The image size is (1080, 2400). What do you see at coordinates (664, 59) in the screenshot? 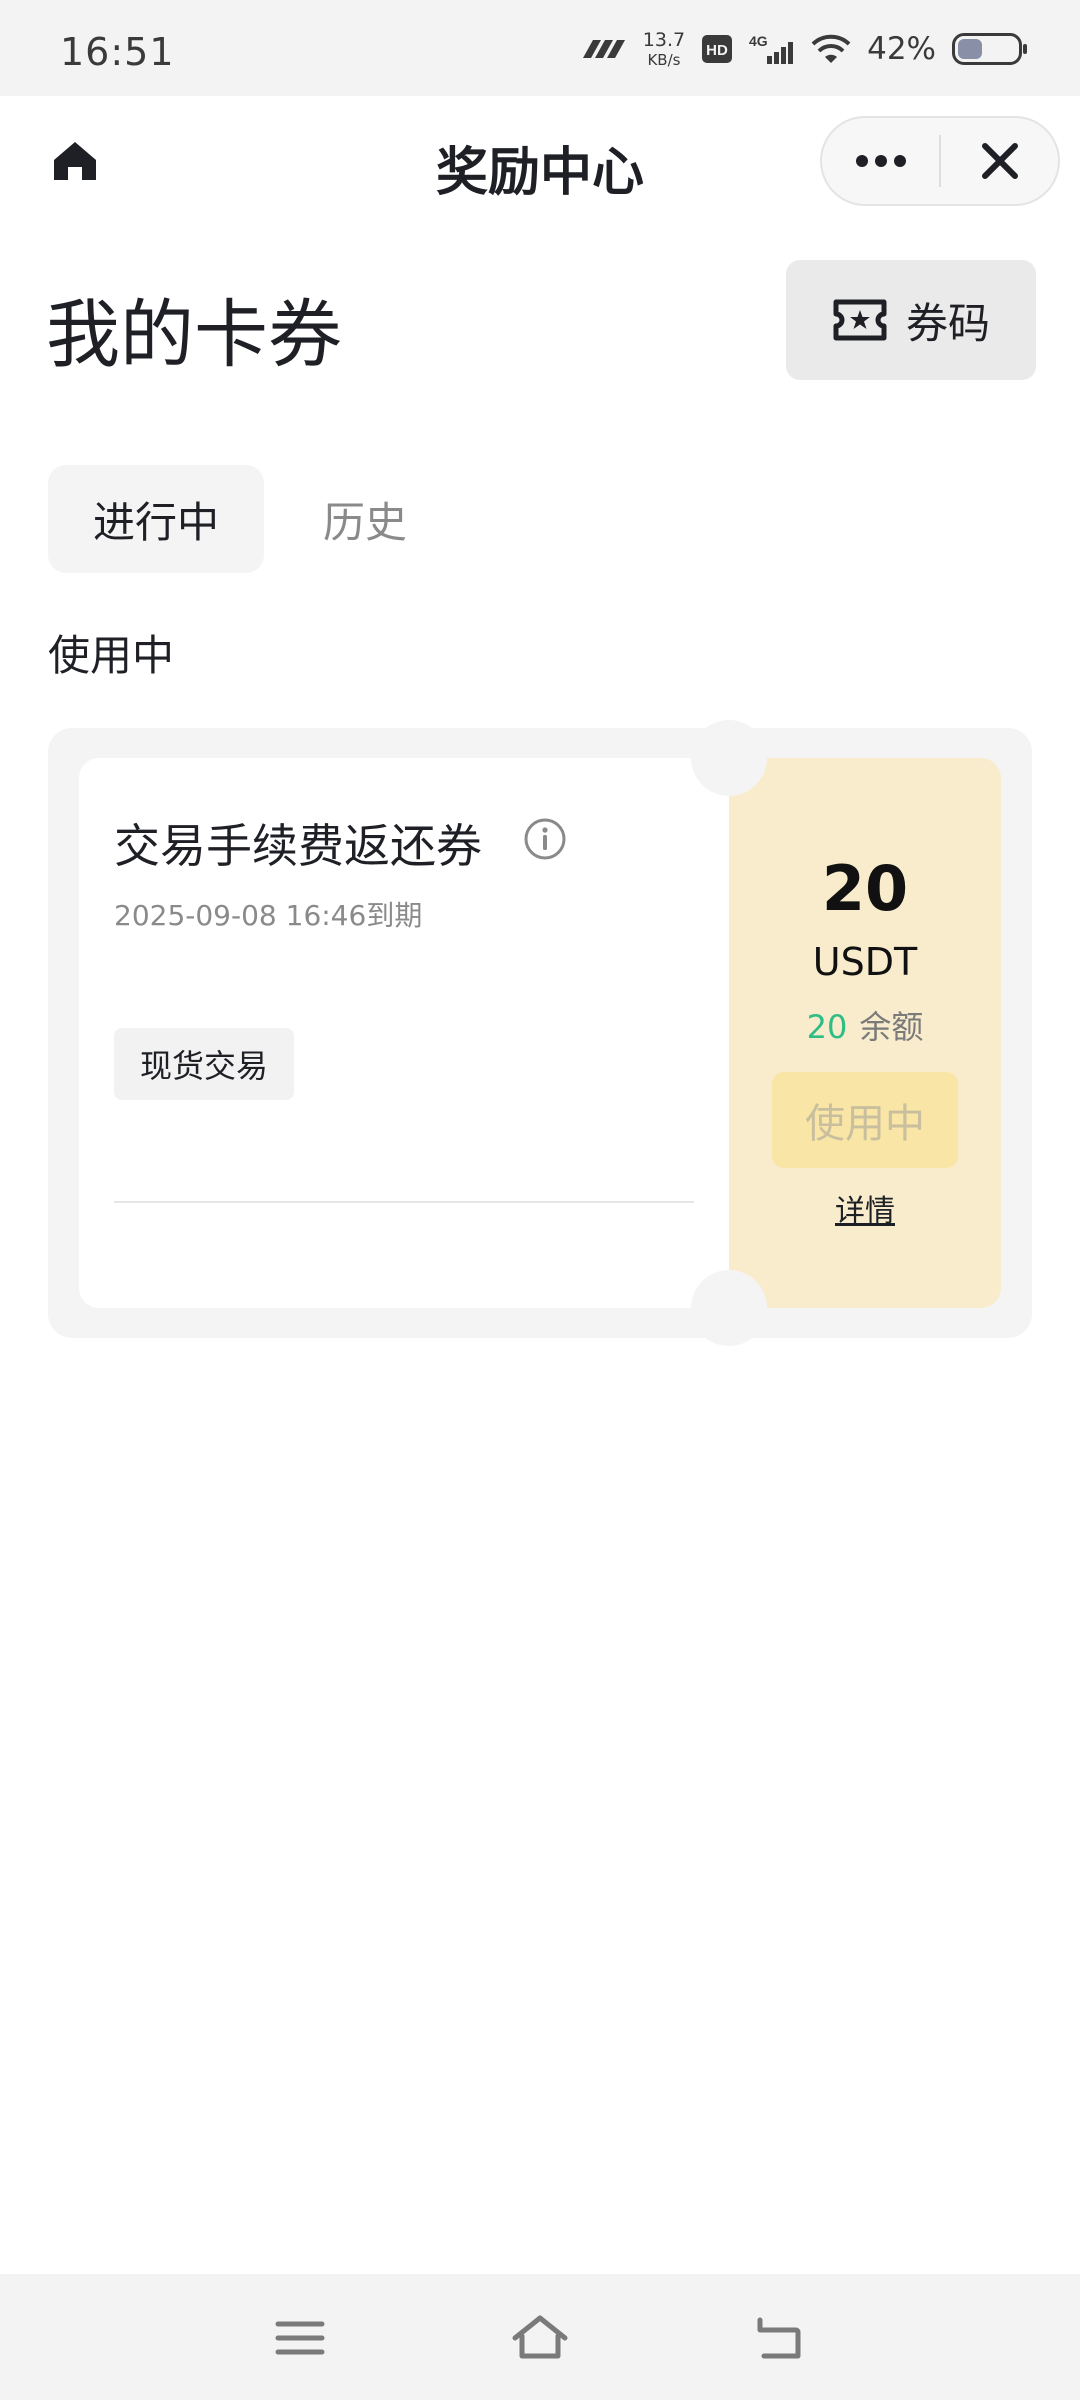
I see `net-speed-unit: KB/s` at bounding box center [664, 59].